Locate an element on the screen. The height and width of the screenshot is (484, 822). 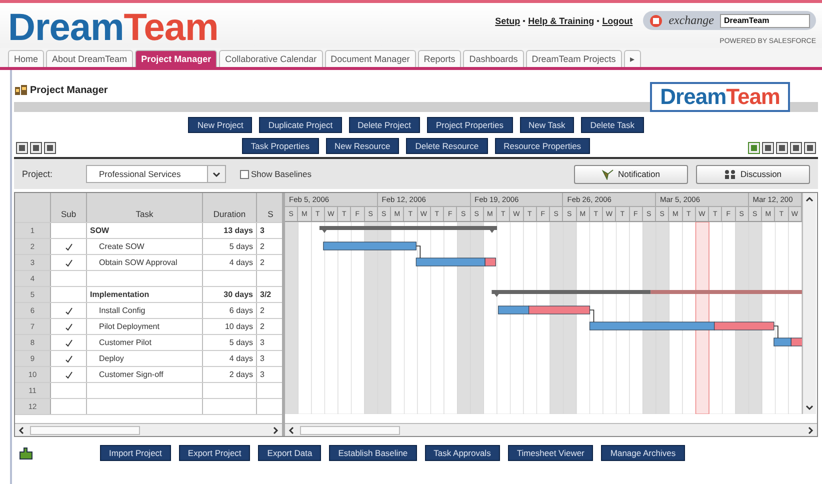
page-title: Project Manager is located at coordinates (69, 90).